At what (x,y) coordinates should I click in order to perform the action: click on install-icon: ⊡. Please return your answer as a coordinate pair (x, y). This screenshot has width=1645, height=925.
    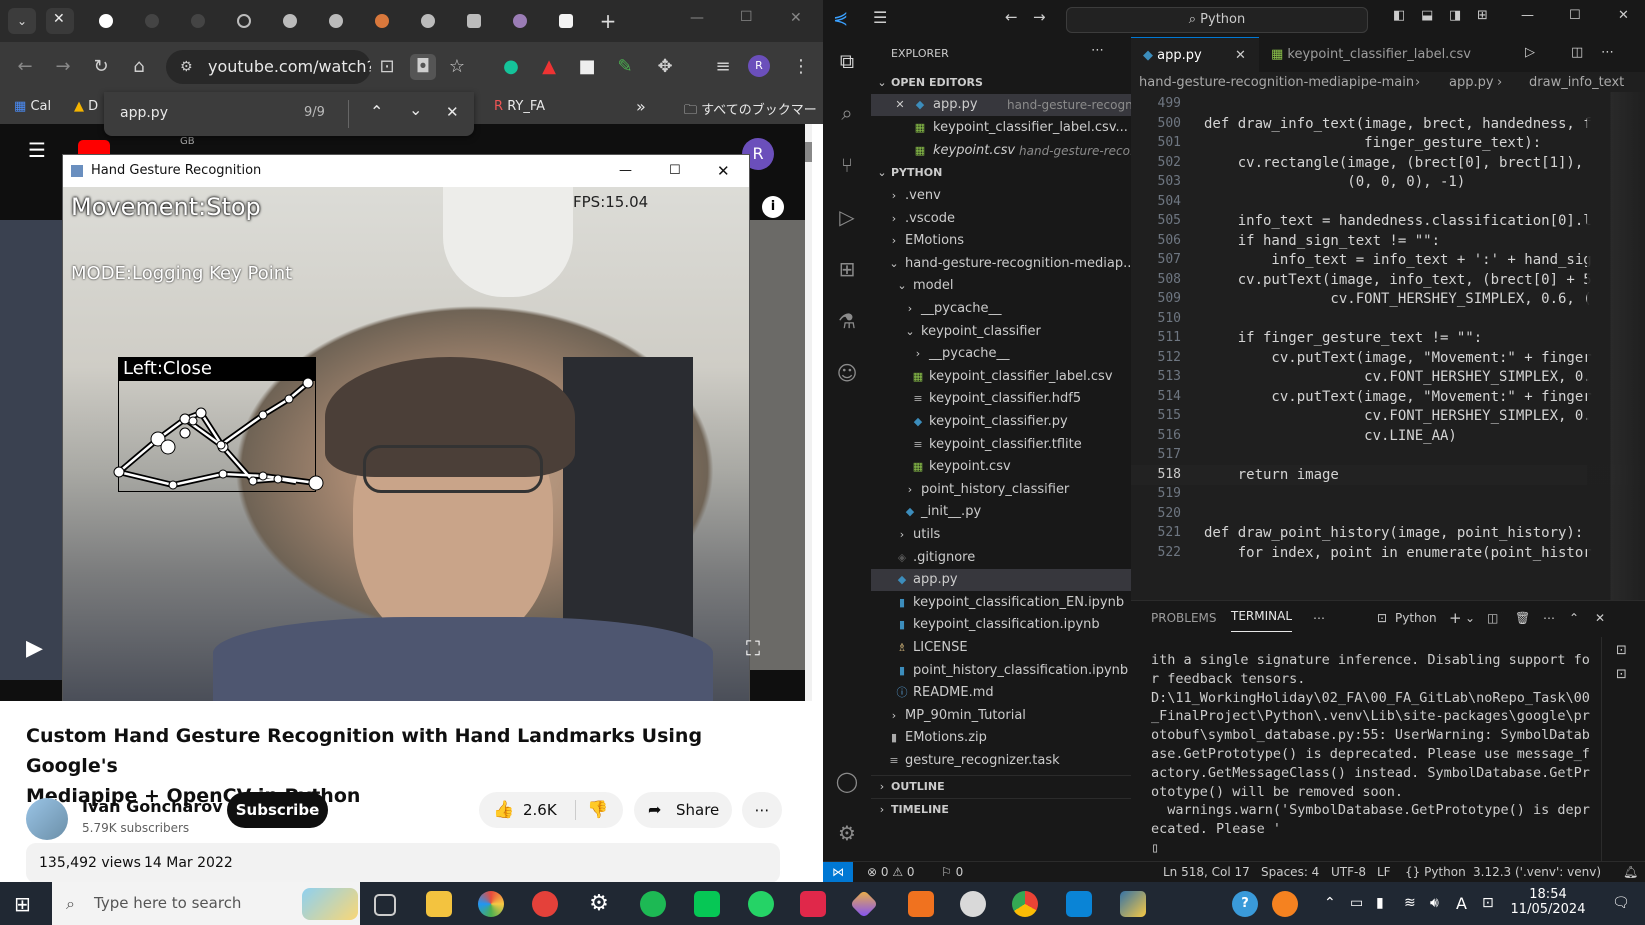
    Looking at the image, I should click on (387, 67).